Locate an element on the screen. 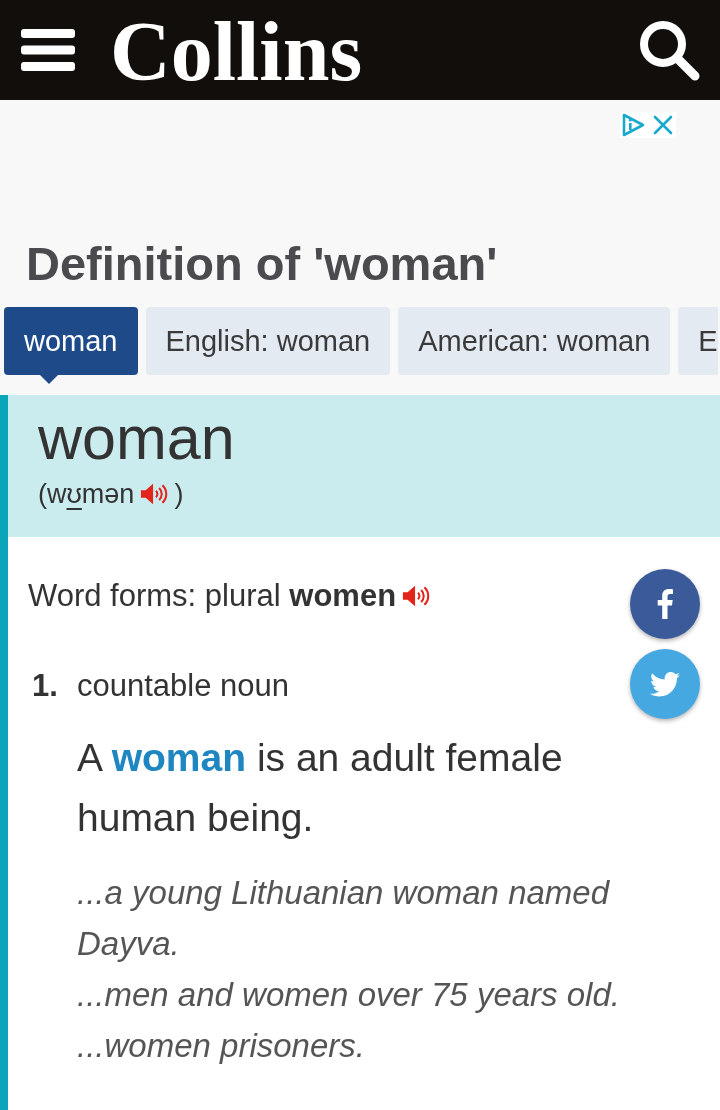 The width and height of the screenshot is (720, 1110). search-button is located at coordinates (669, 50).